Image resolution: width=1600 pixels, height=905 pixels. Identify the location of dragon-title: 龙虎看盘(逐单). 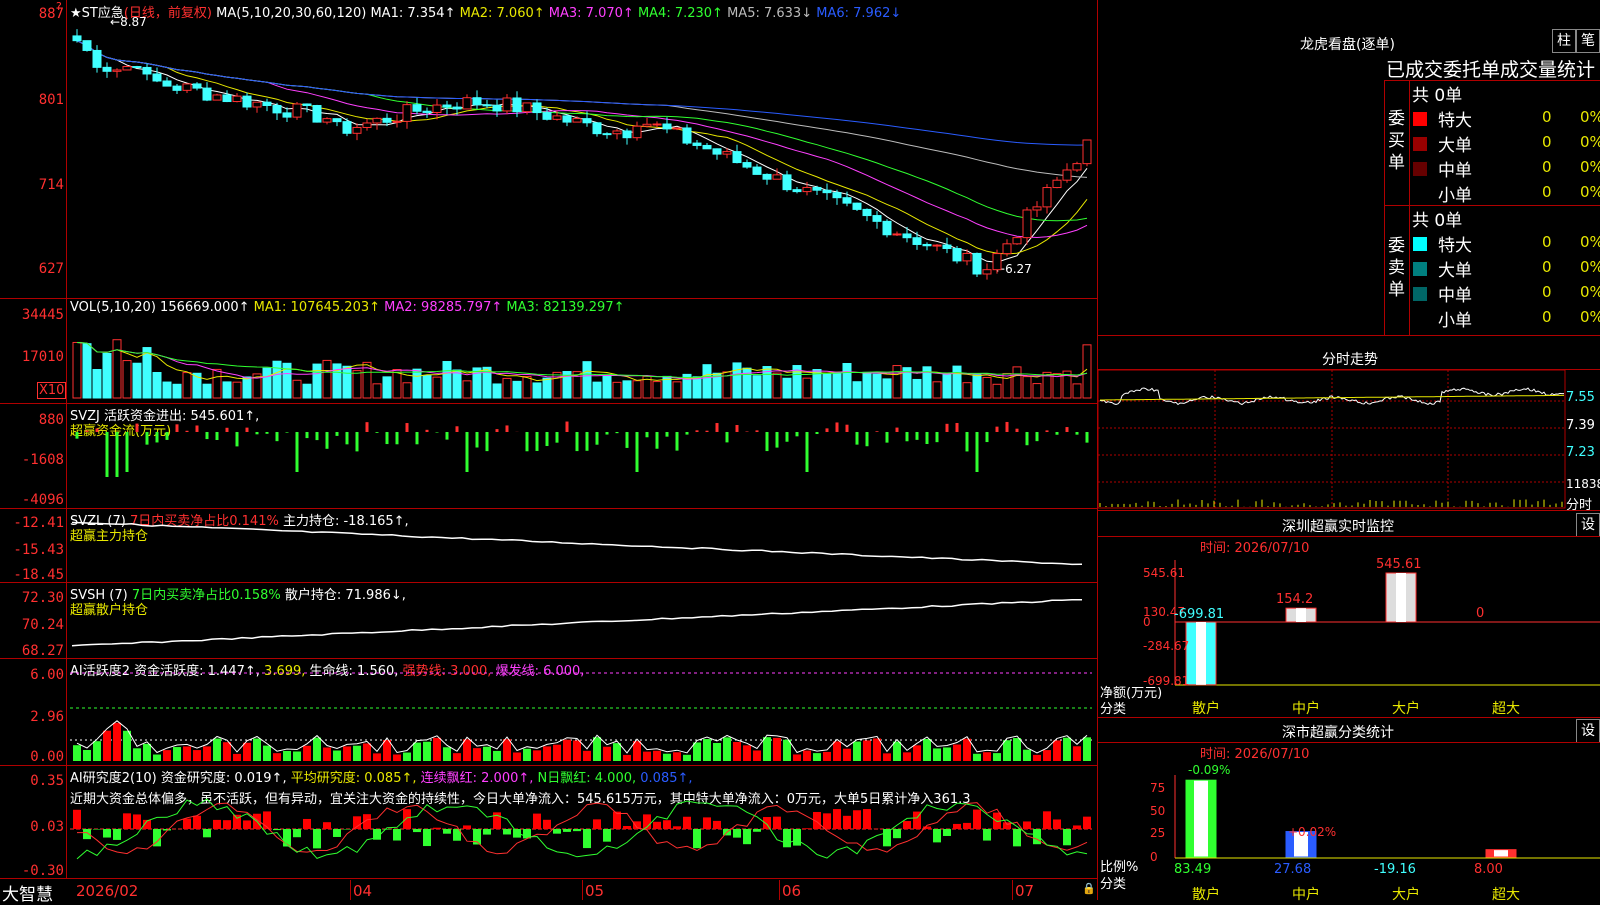
(1347, 44).